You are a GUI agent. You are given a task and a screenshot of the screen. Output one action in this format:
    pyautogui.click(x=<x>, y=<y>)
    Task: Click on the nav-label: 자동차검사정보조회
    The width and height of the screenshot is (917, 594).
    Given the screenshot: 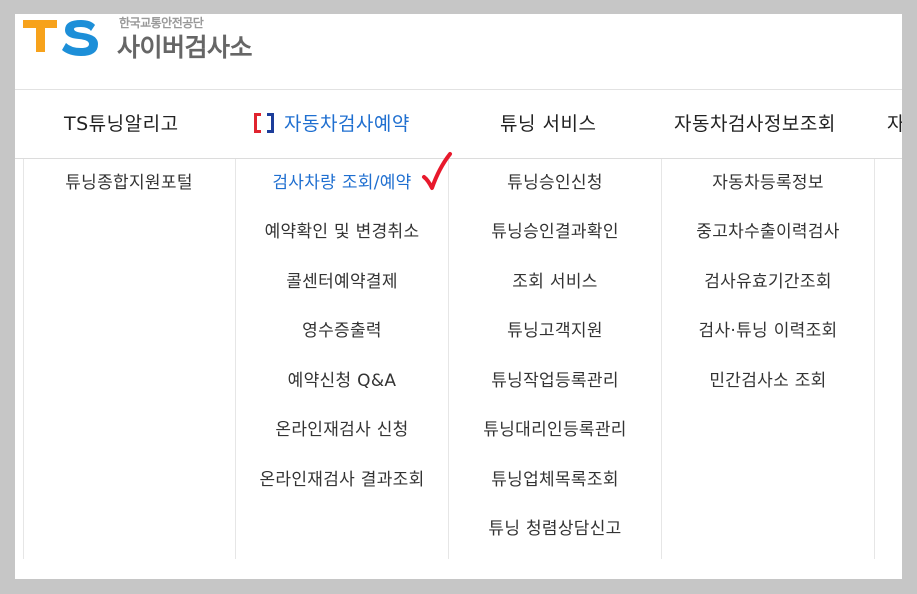 What is the action you would take?
    pyautogui.click(x=755, y=124)
    